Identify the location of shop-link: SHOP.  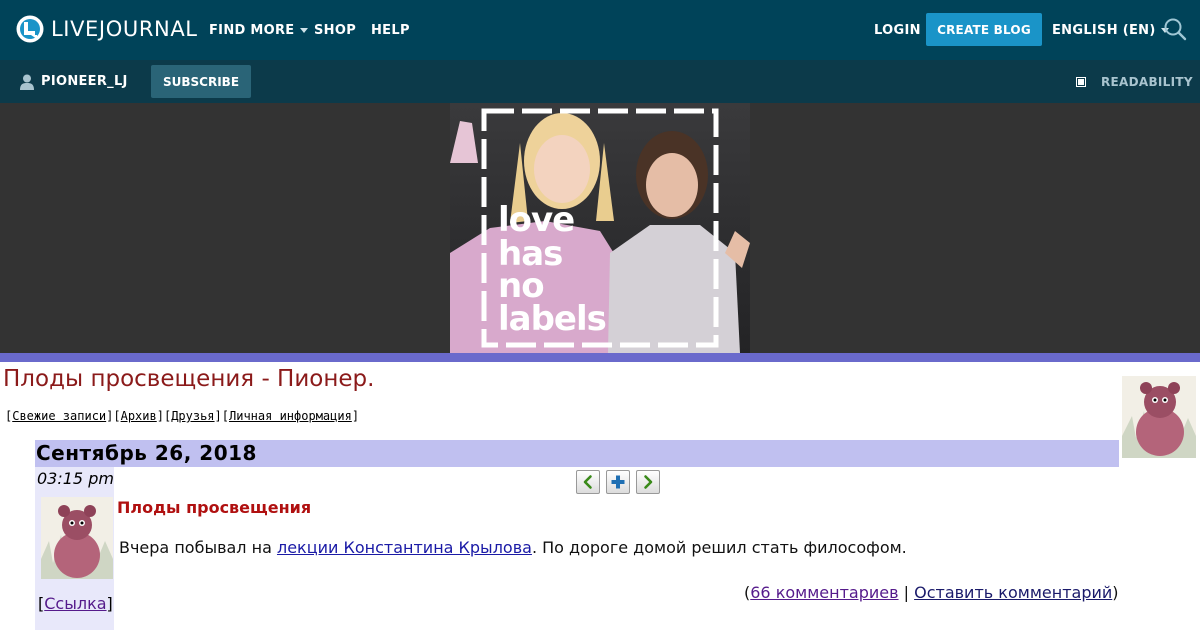
(335, 30).